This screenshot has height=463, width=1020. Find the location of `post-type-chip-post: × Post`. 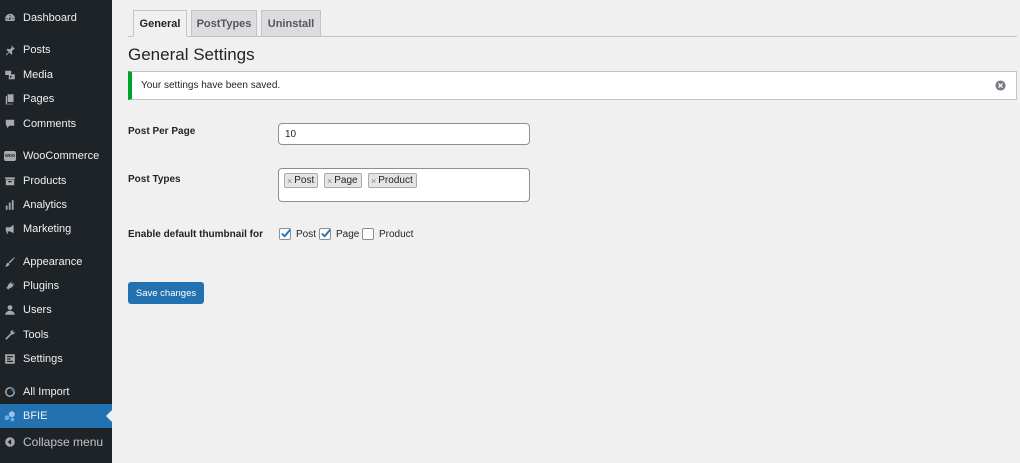

post-type-chip-post: × Post is located at coordinates (301, 180).